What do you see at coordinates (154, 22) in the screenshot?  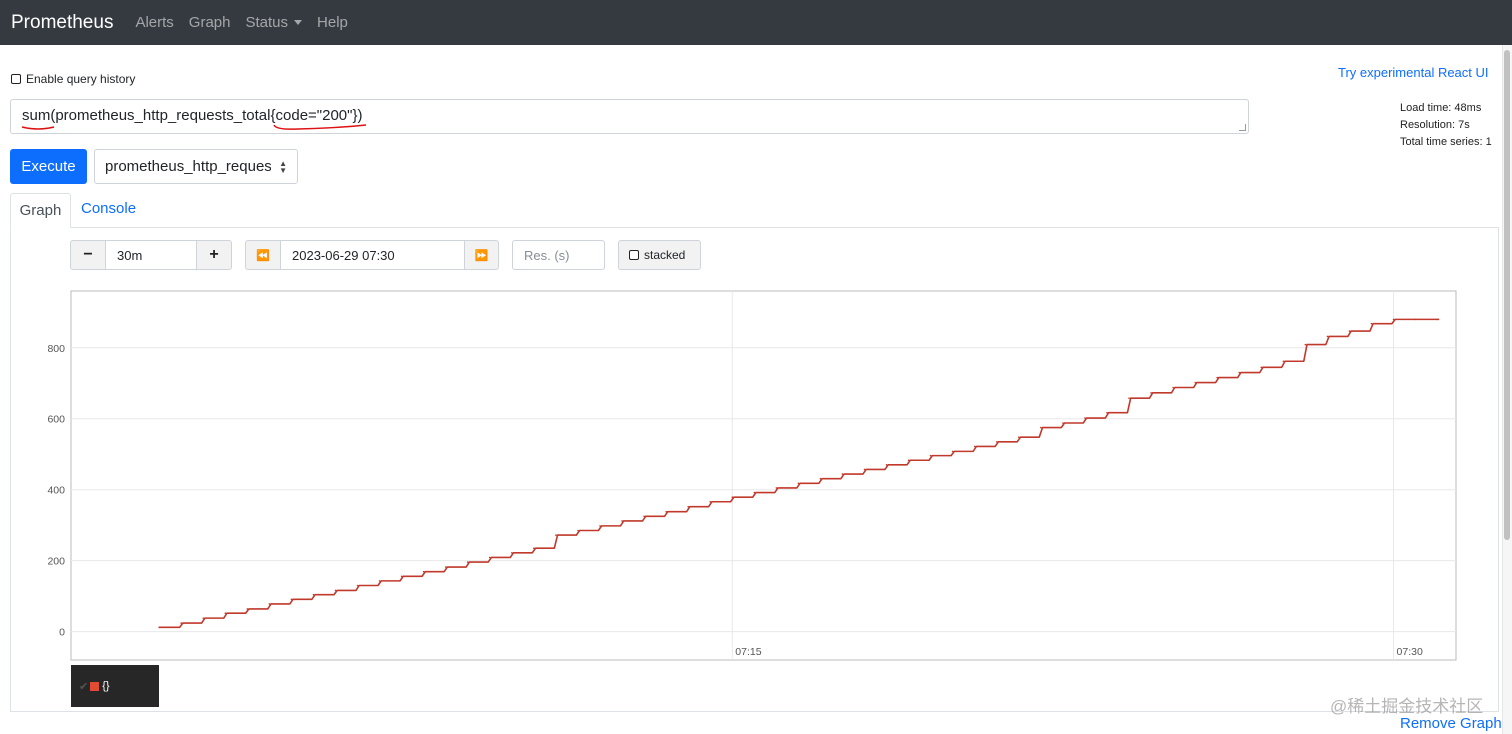 I see `nav-alerts: Alerts` at bounding box center [154, 22].